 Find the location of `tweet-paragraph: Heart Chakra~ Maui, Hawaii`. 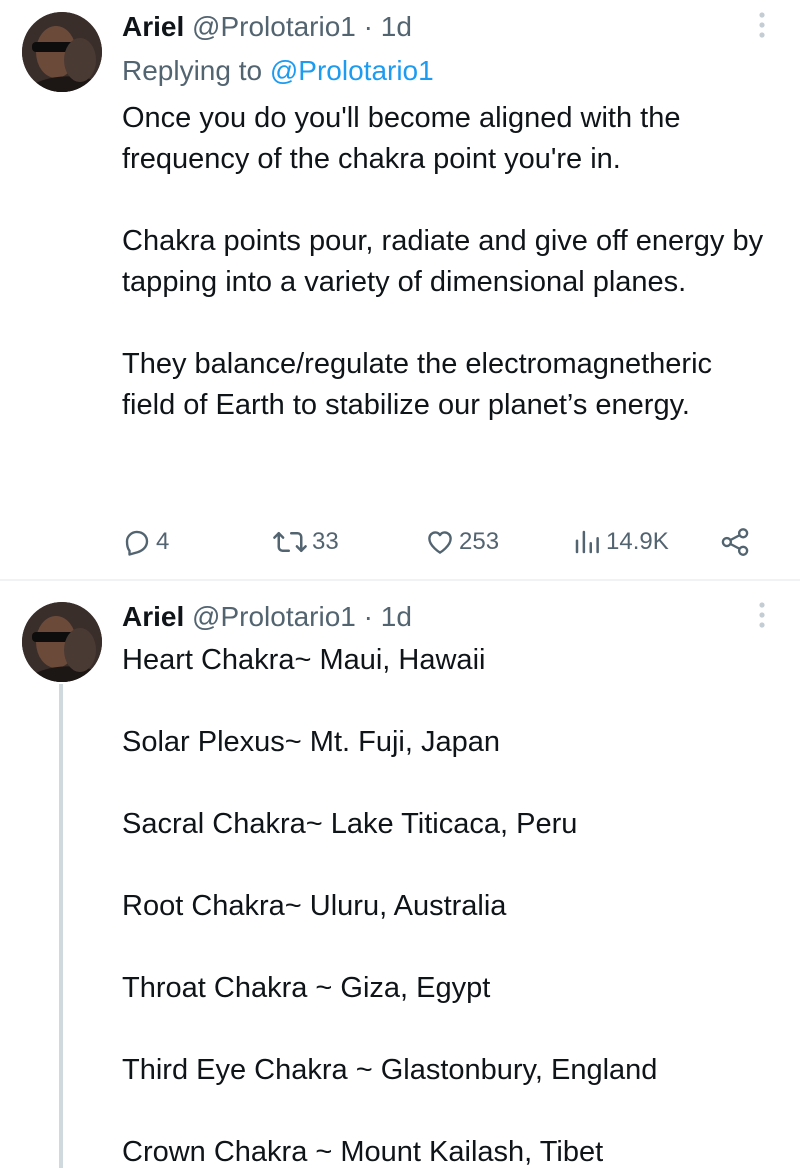

tweet-paragraph: Heart Chakra~ Maui, Hawaii is located at coordinates (304, 660).